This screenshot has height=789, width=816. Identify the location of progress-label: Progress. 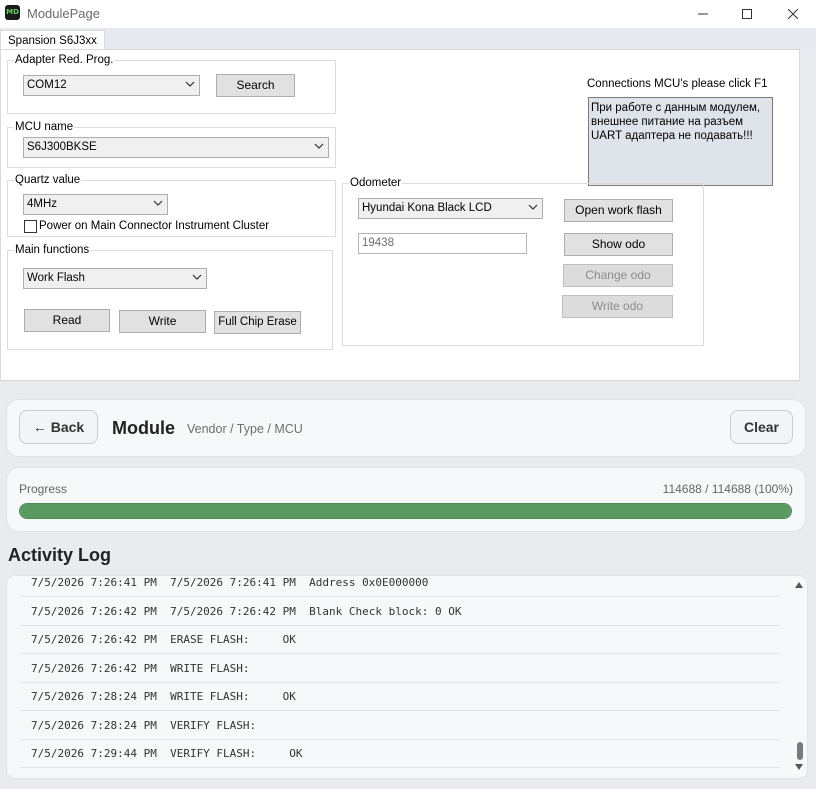
(43, 489).